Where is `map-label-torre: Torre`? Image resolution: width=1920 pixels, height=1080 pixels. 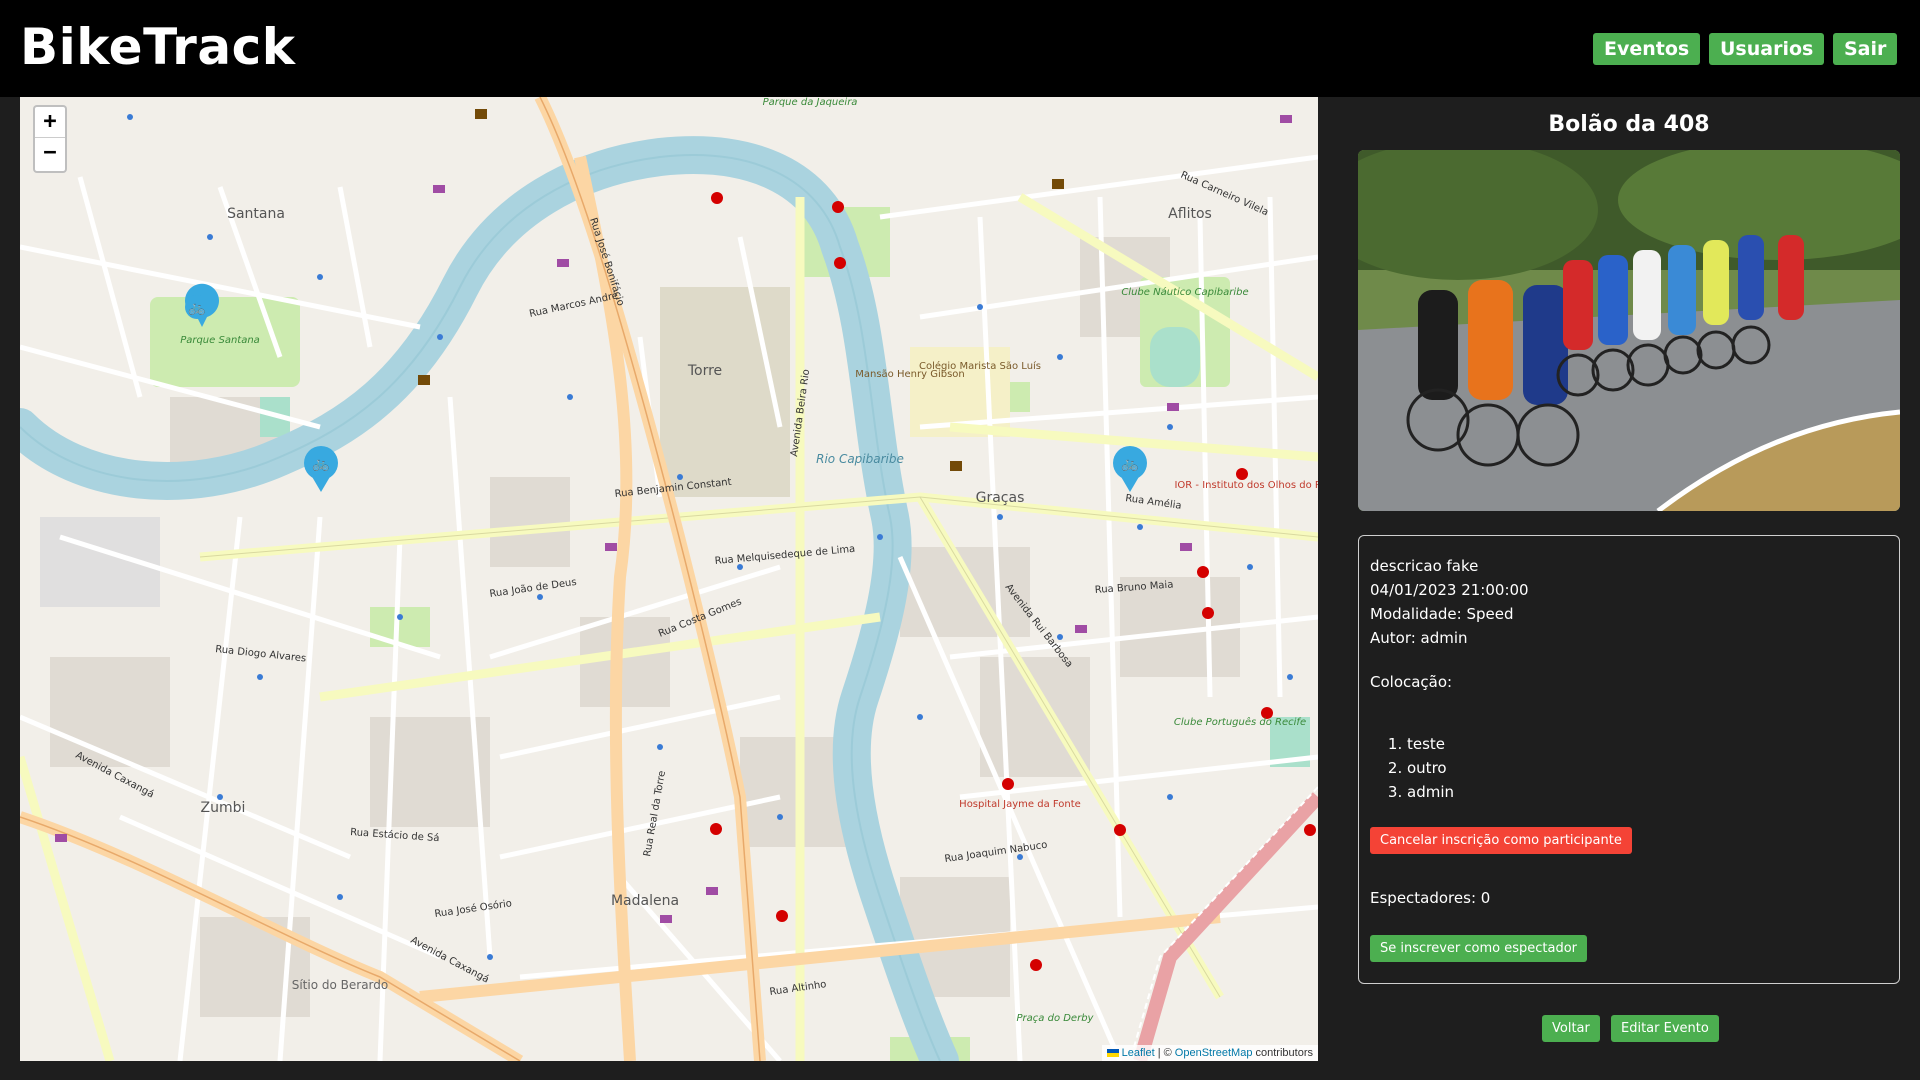 map-label-torre: Torre is located at coordinates (704, 371).